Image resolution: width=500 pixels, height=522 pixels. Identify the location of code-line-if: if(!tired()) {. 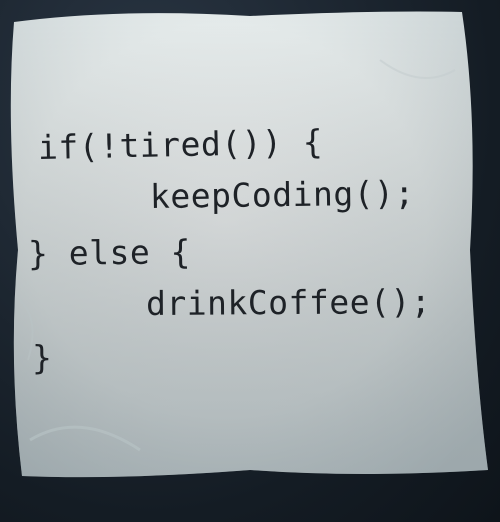
(180, 144).